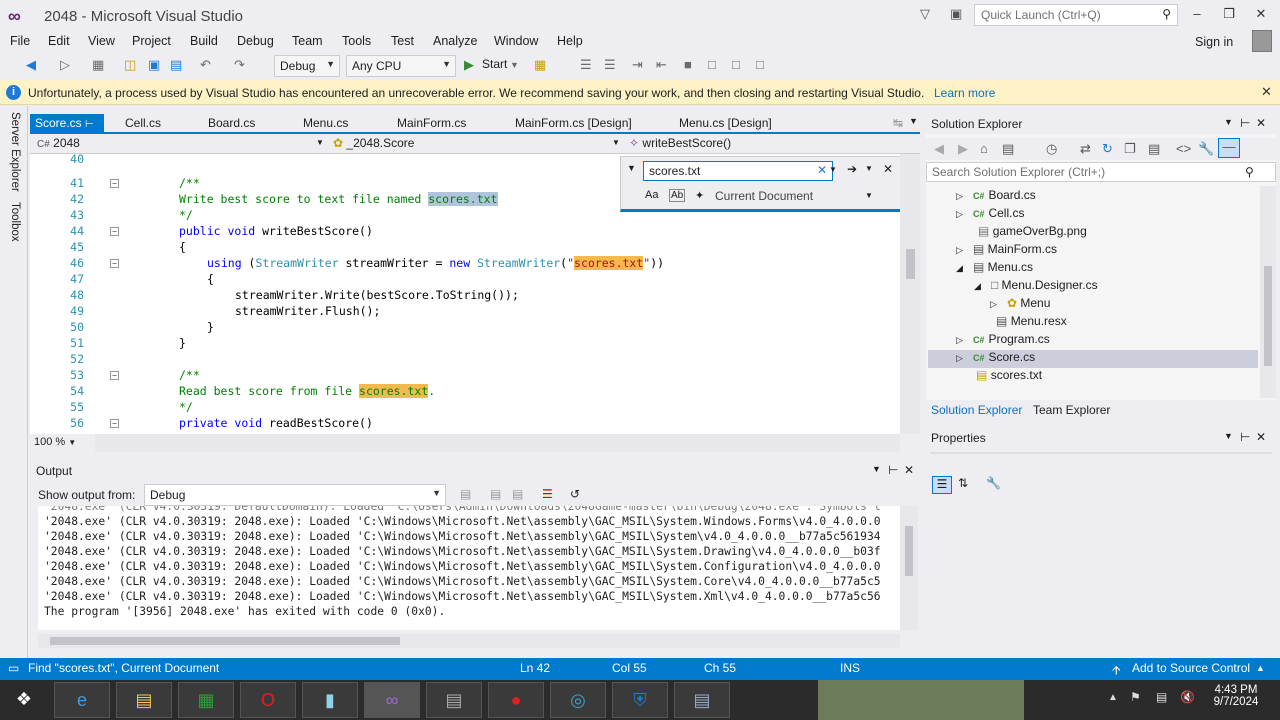  What do you see at coordinates (578, 700) in the screenshot?
I see `network-app-icon: ◎` at bounding box center [578, 700].